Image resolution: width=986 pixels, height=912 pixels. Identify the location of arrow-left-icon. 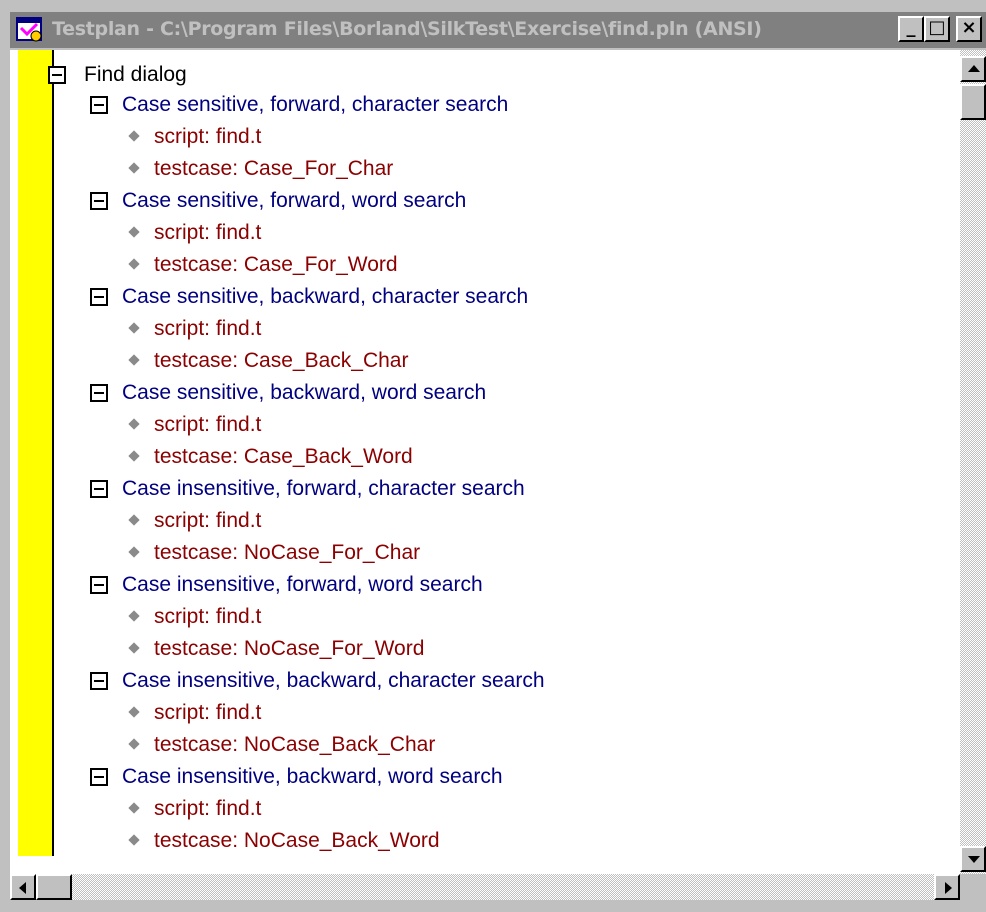
(22, 888).